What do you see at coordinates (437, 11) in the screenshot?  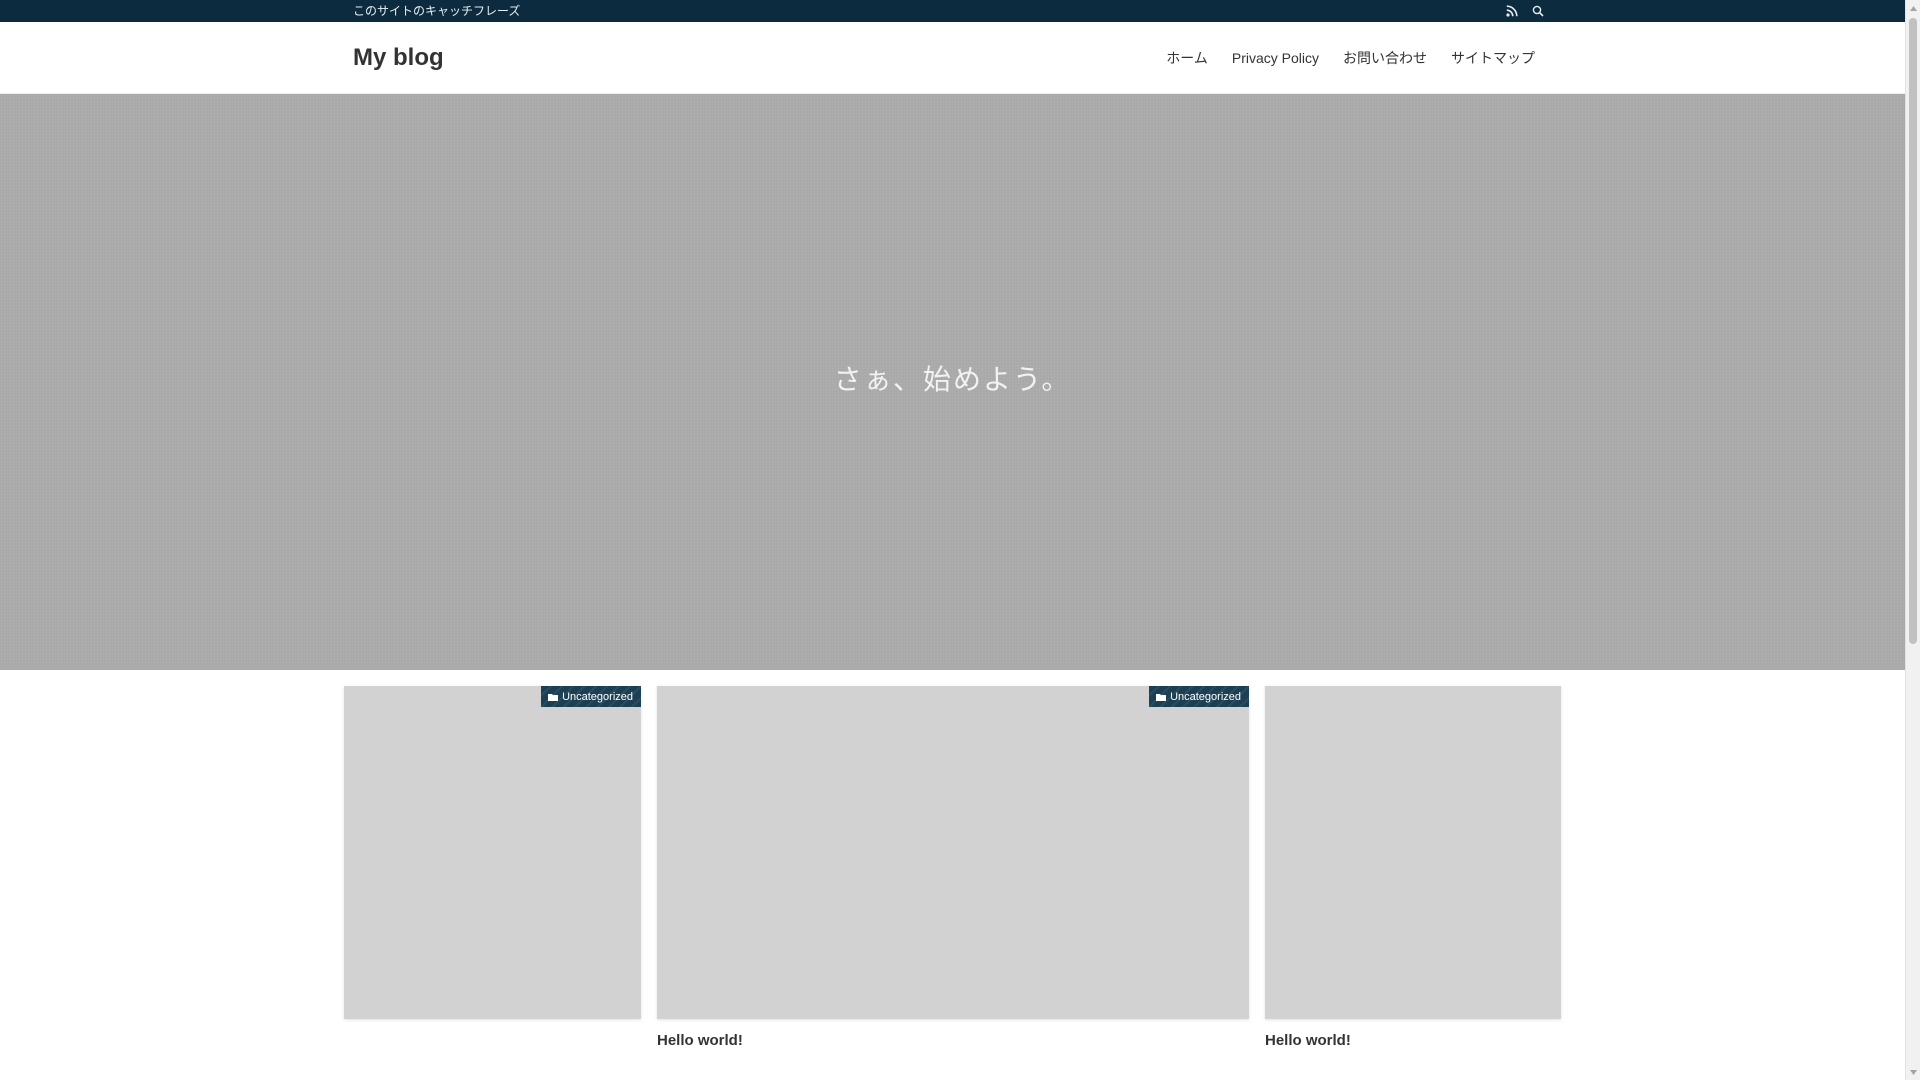 I see `site-tagline: このサイトのキャッチフレーズ` at bounding box center [437, 11].